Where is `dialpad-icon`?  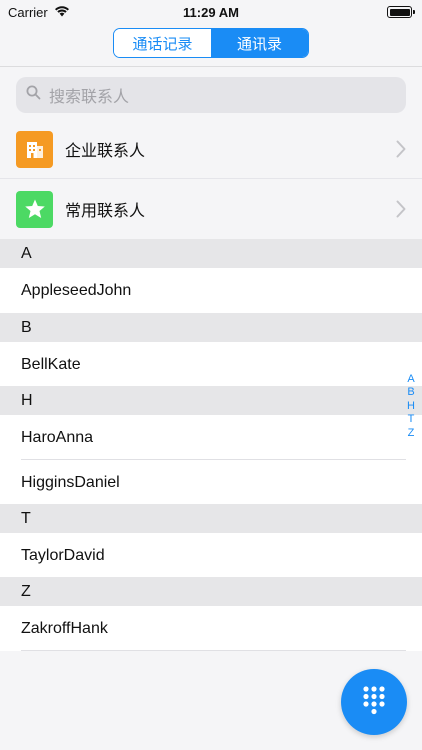 dialpad-icon is located at coordinates (374, 702).